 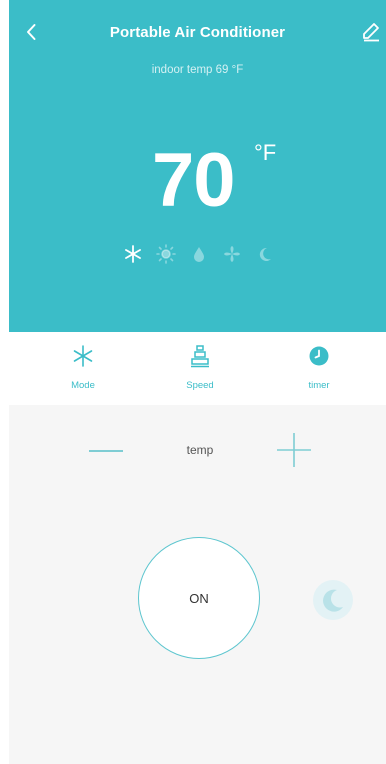 What do you see at coordinates (166, 254) in the screenshot?
I see `sun-icon` at bounding box center [166, 254].